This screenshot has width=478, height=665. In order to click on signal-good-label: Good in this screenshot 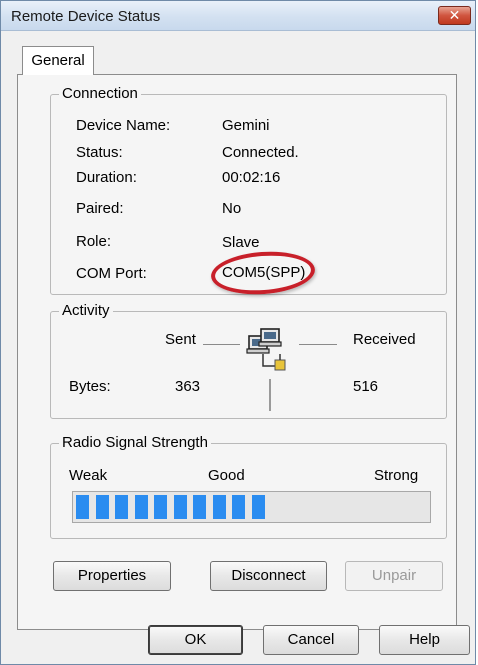, I will do `click(226, 475)`.